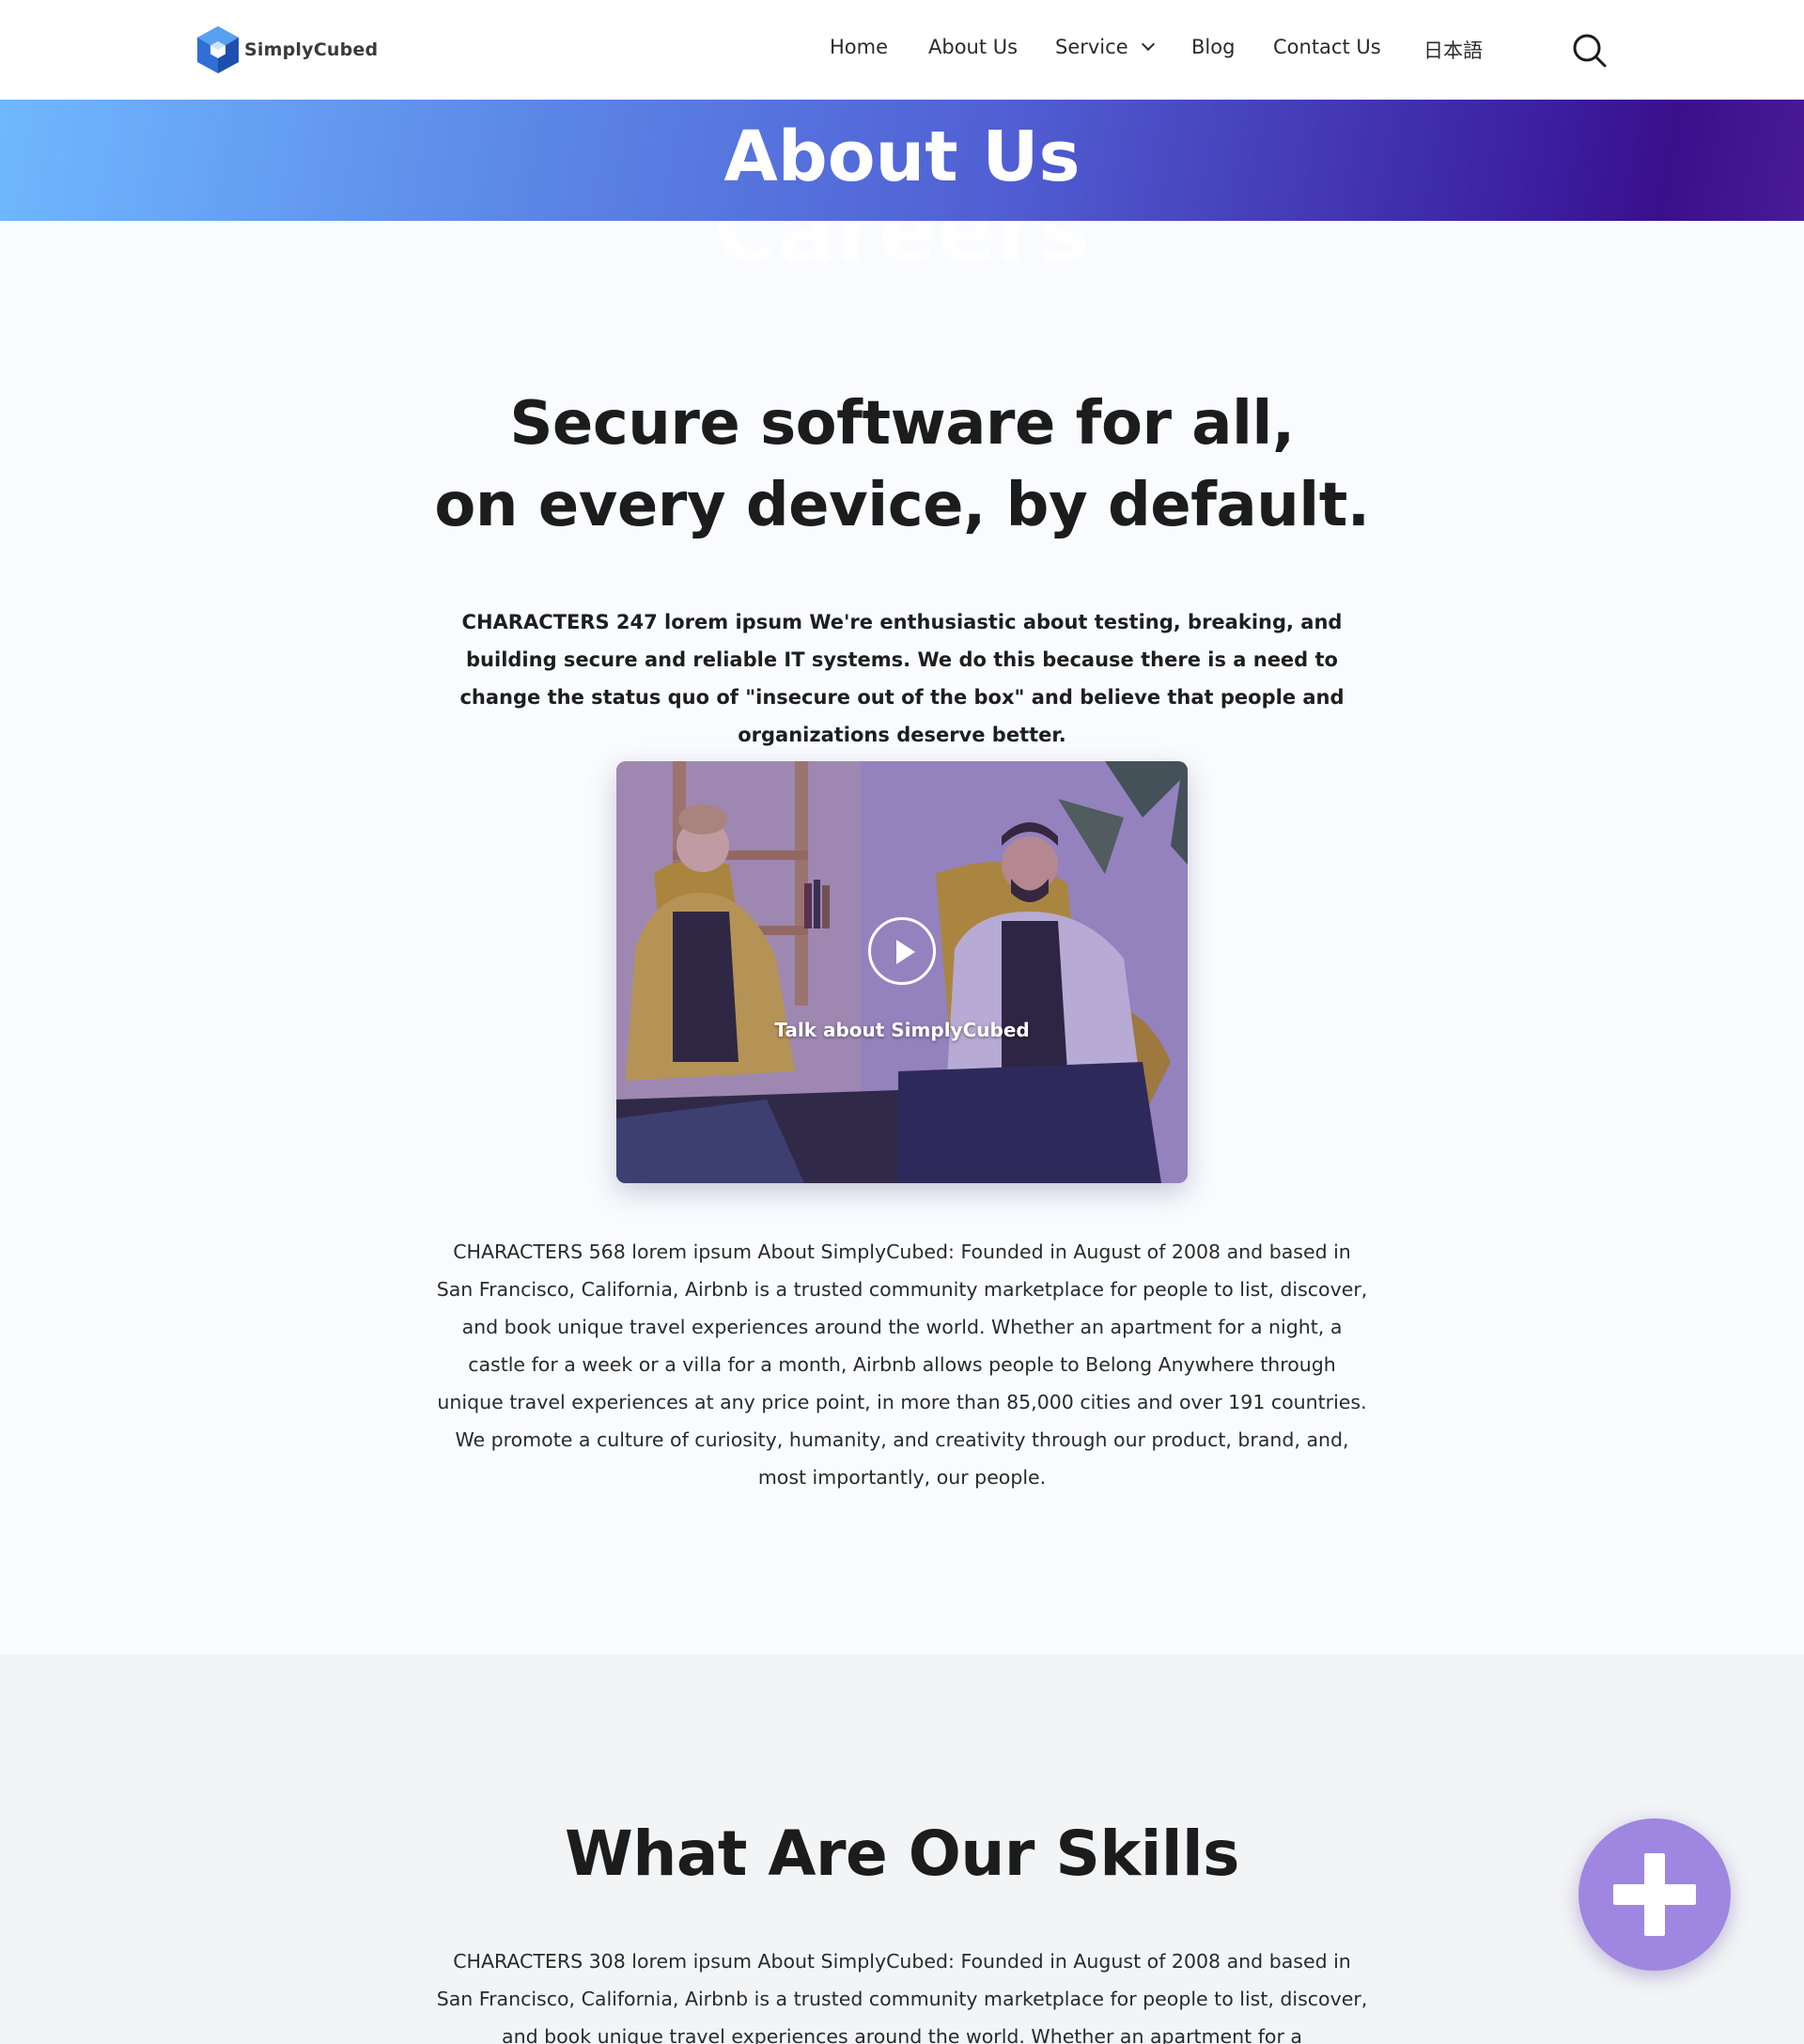 This screenshot has width=1804, height=2044. What do you see at coordinates (902, 505) in the screenshot?
I see `hero-headline-line2: on every device, by default.` at bounding box center [902, 505].